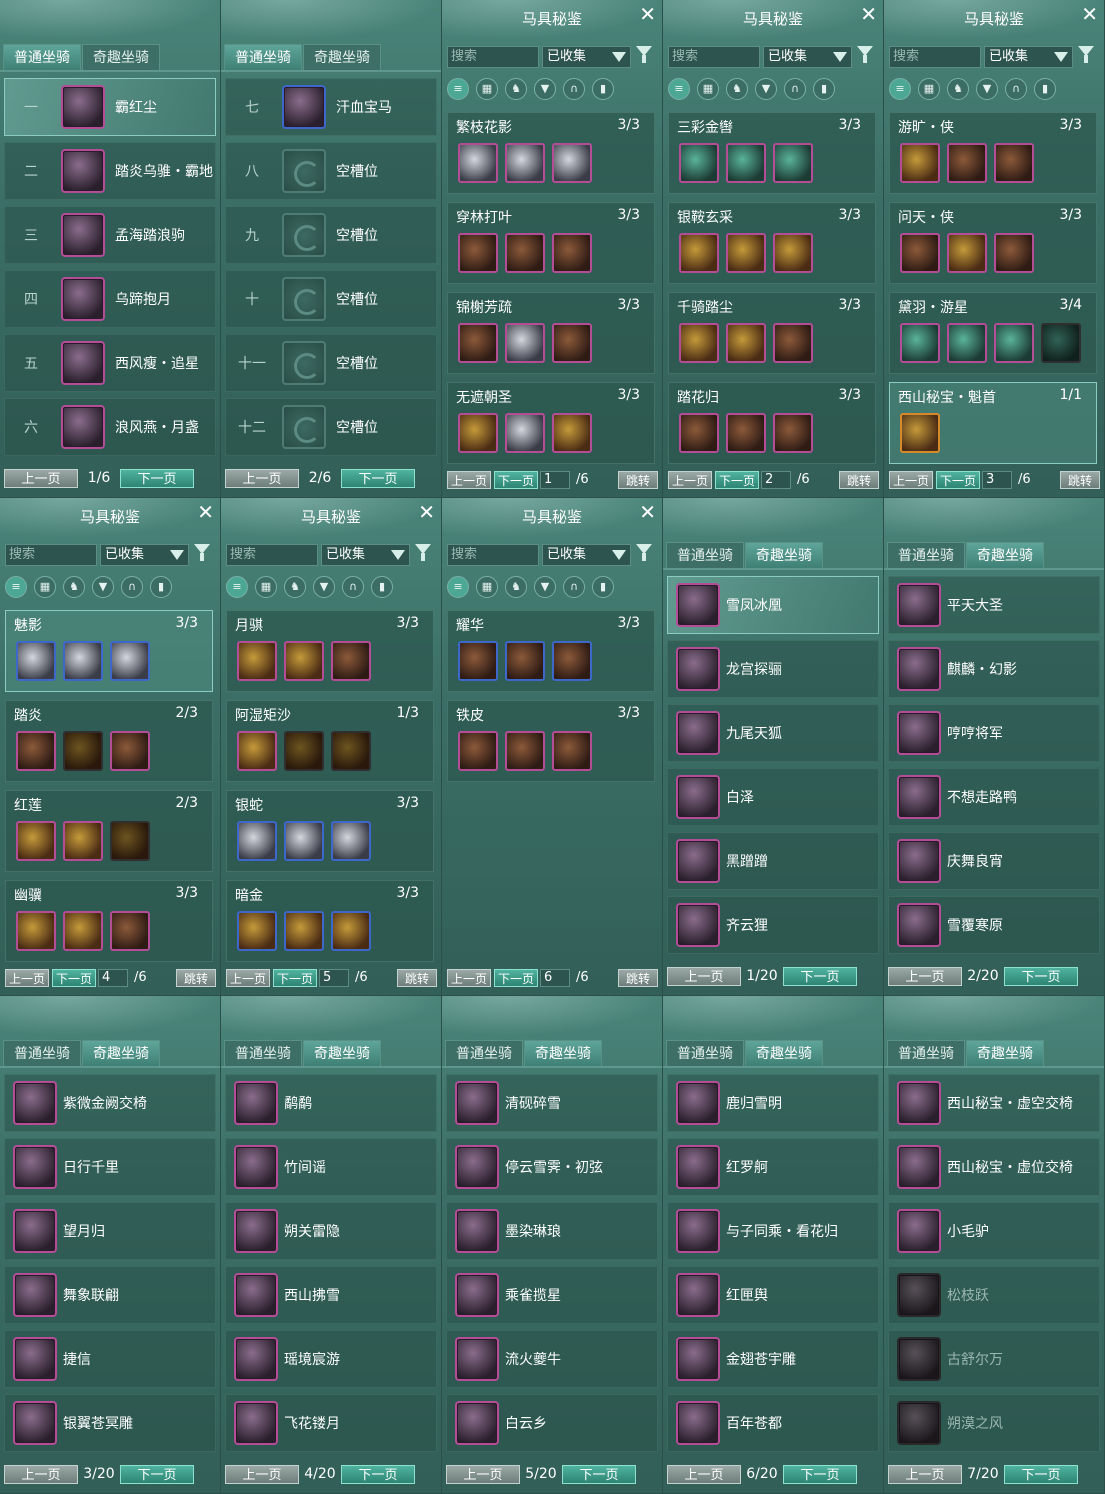  Describe the element at coordinates (772, 333) in the screenshot. I see `set-card: 千骑踏尘 3/3` at that location.